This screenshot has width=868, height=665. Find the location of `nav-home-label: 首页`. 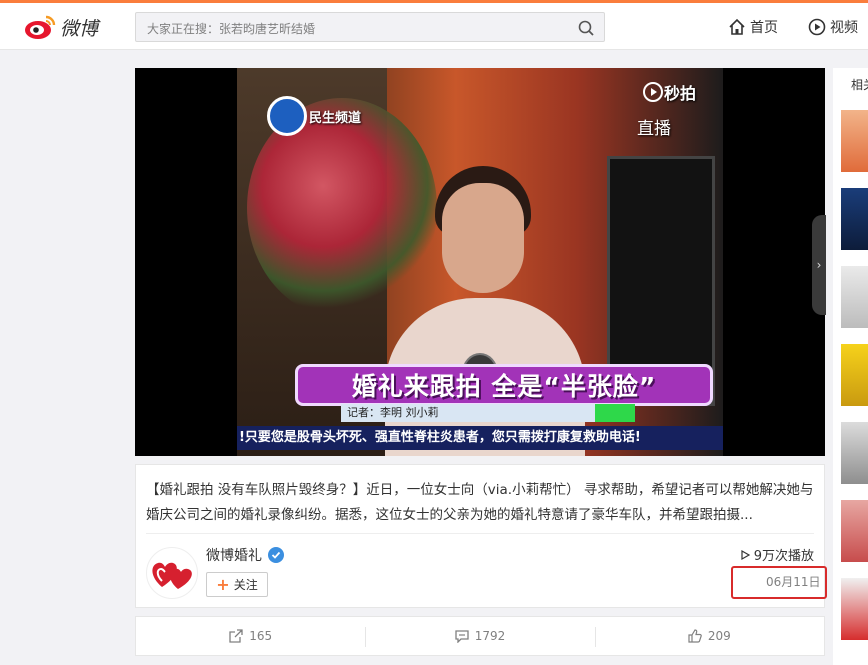

nav-home-label: 首页 is located at coordinates (764, 28).